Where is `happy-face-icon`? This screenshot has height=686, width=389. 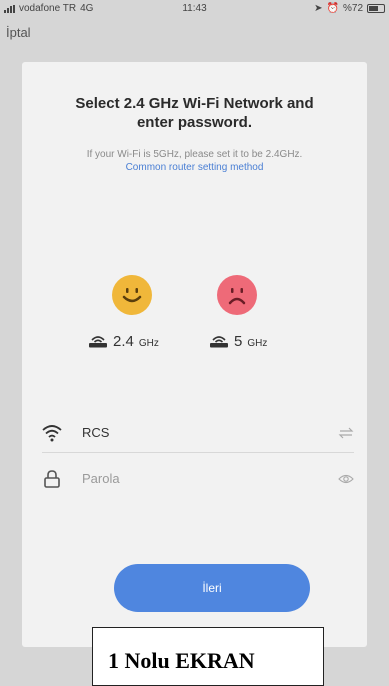
happy-face-icon is located at coordinates (132, 295).